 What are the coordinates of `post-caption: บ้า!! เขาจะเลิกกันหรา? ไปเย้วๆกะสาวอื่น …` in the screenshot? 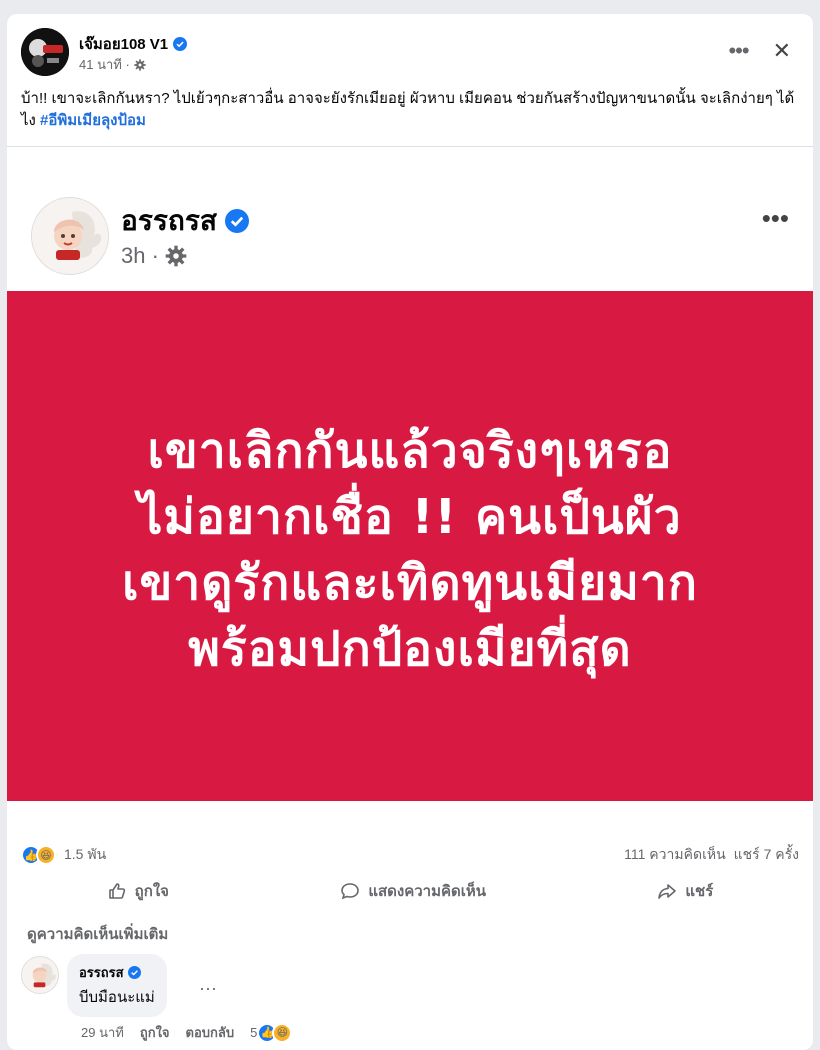 It's located at (410, 110).